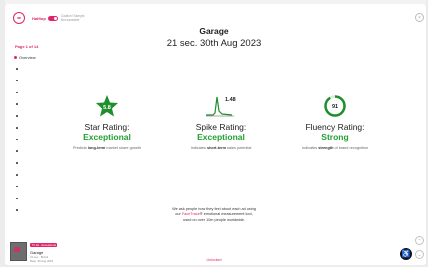  What do you see at coordinates (73, 18) in the screenshot?
I see `toggle-hint: Caution! Sample. Not saveable` at bounding box center [73, 18].